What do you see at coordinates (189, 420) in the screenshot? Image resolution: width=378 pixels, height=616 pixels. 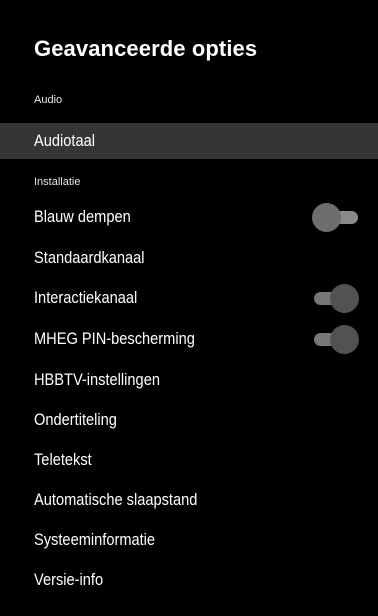 I see `menu-item-ondertiteling: Ondertiteling` at bounding box center [189, 420].